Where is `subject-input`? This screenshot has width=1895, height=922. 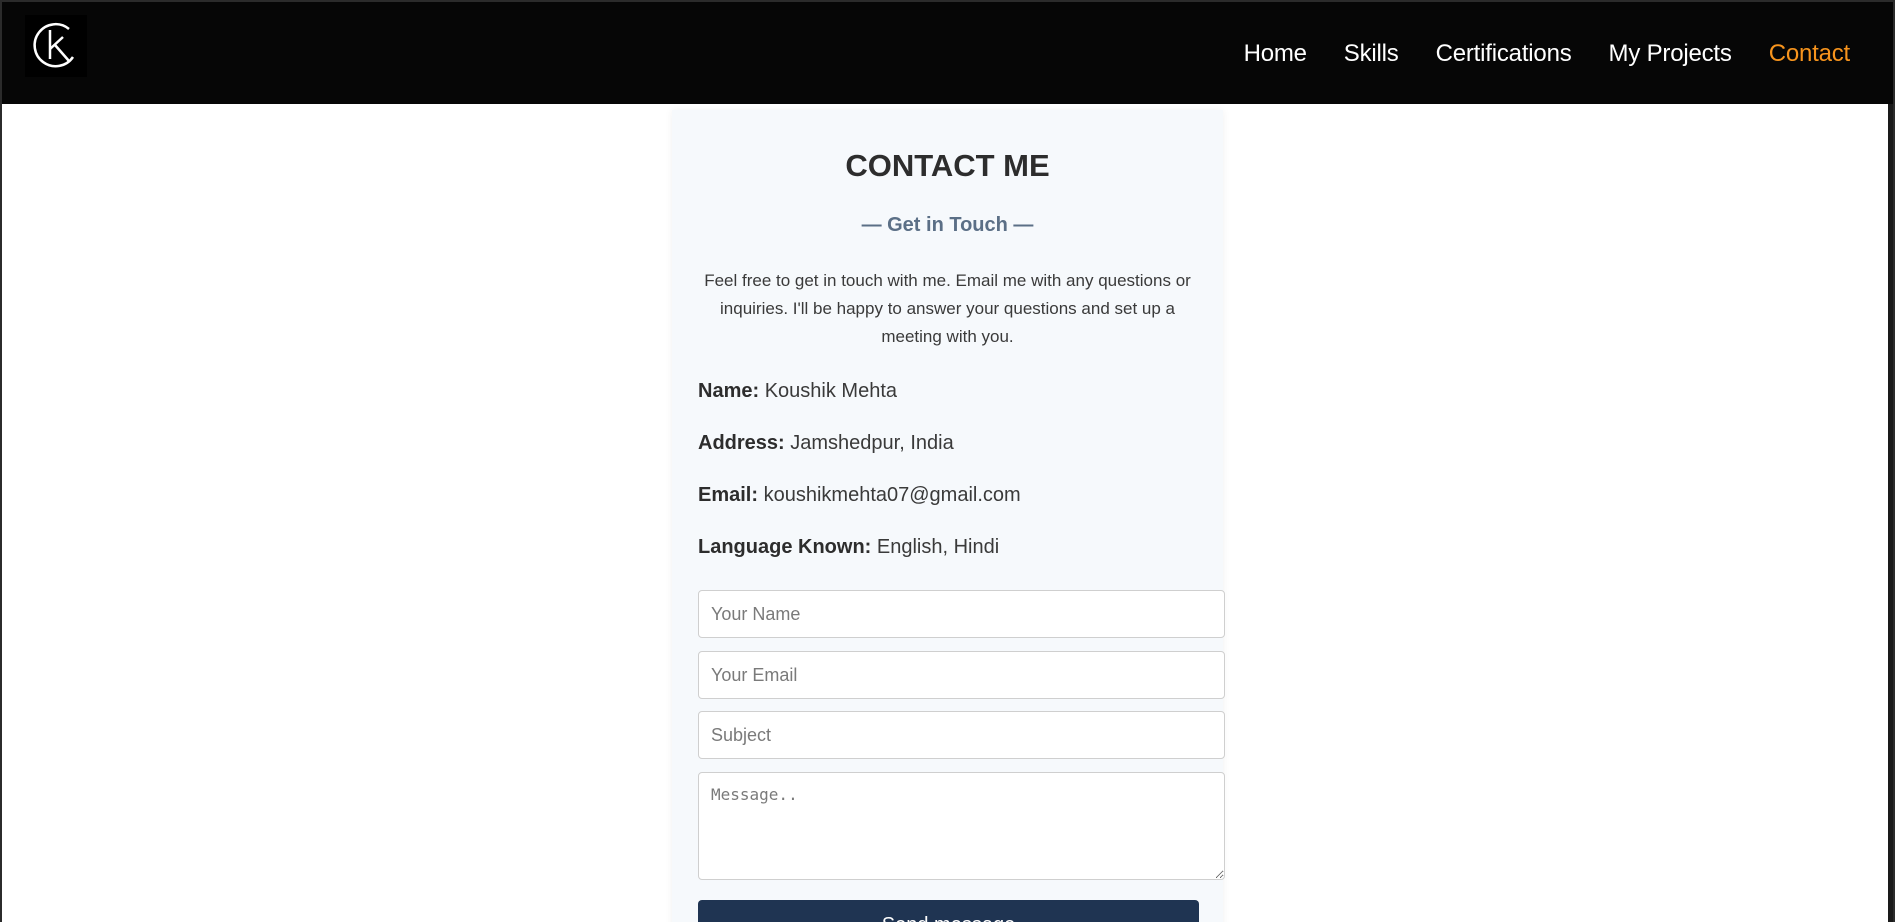 subject-input is located at coordinates (961, 735).